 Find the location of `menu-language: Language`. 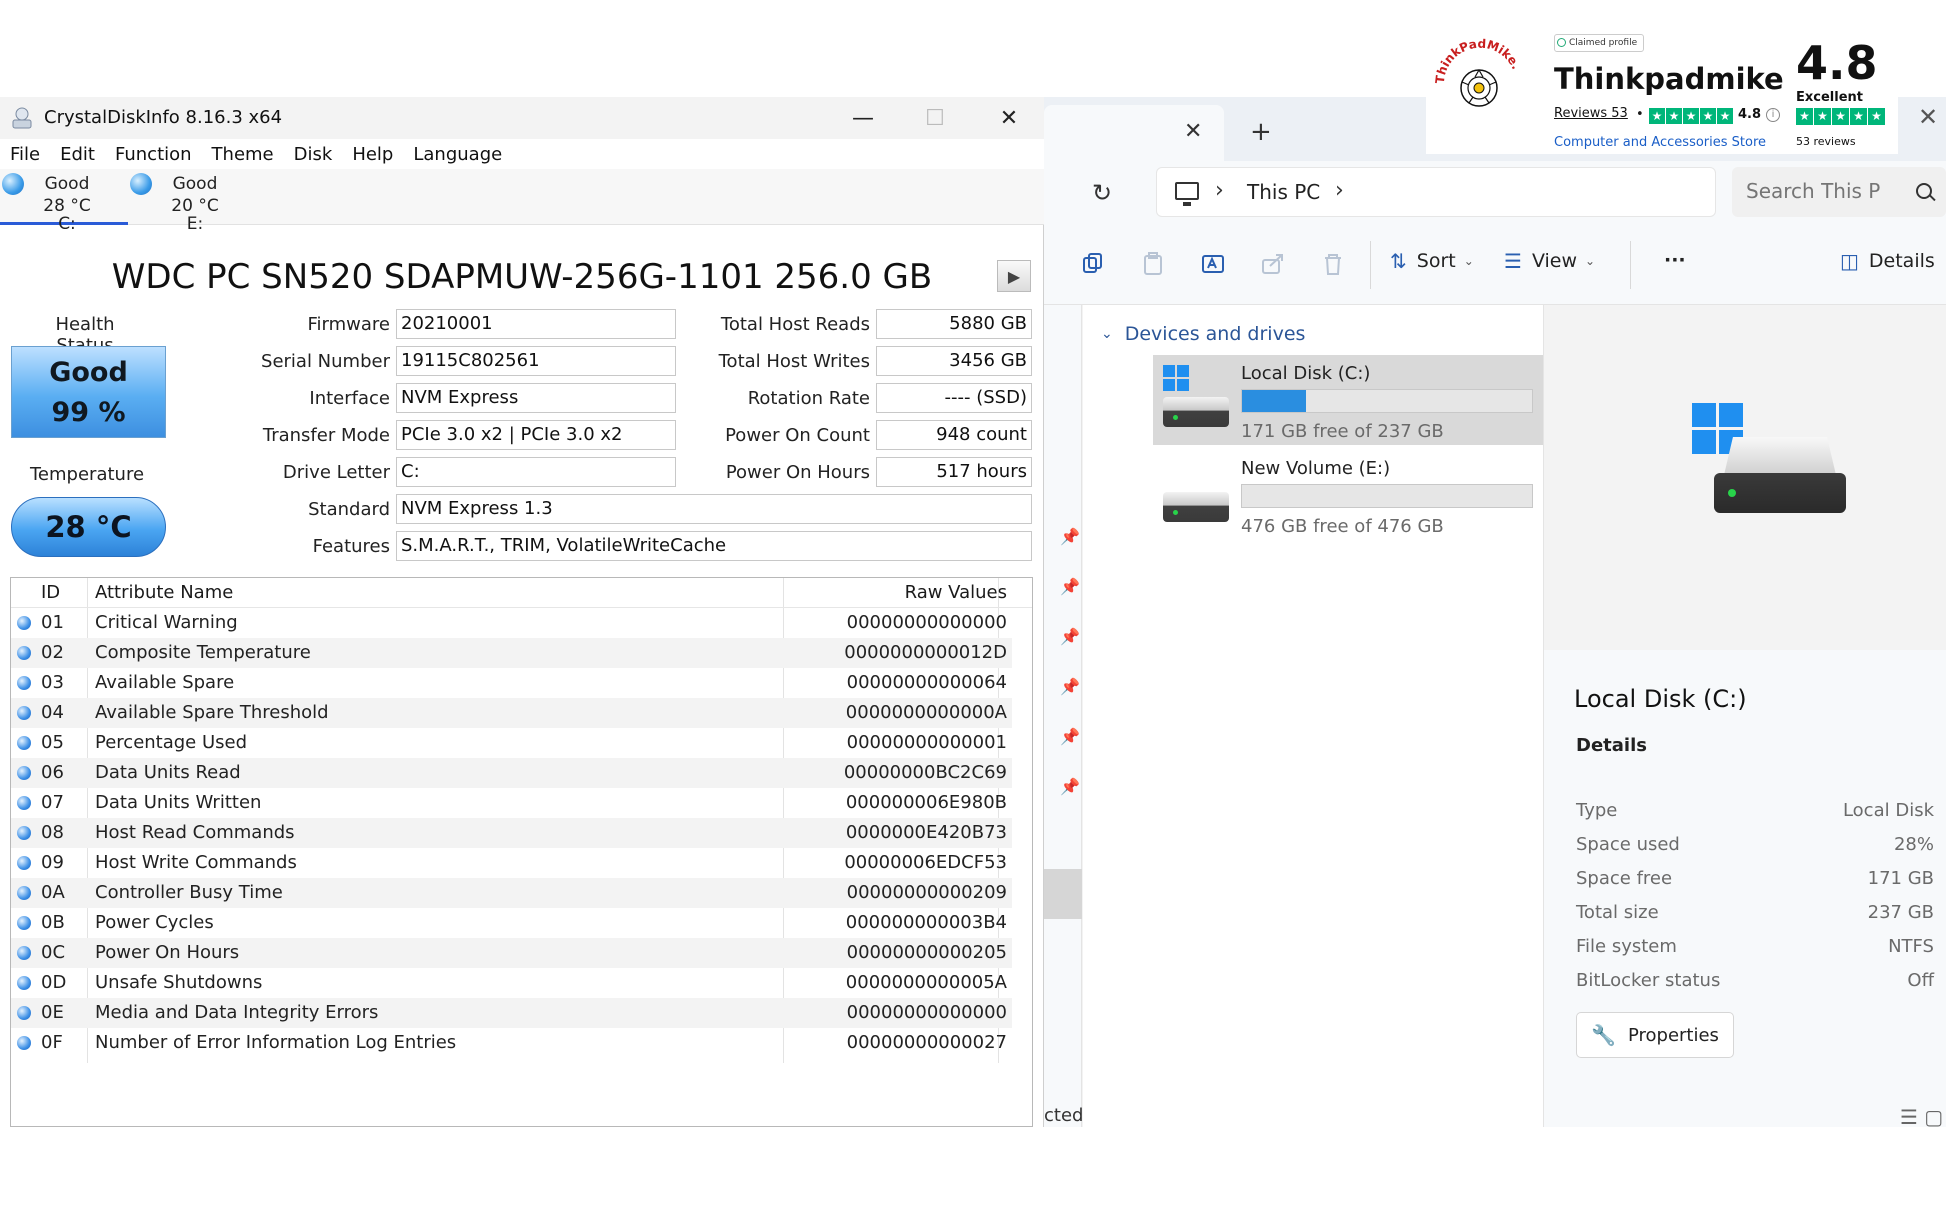

menu-language: Language is located at coordinates (457, 154).